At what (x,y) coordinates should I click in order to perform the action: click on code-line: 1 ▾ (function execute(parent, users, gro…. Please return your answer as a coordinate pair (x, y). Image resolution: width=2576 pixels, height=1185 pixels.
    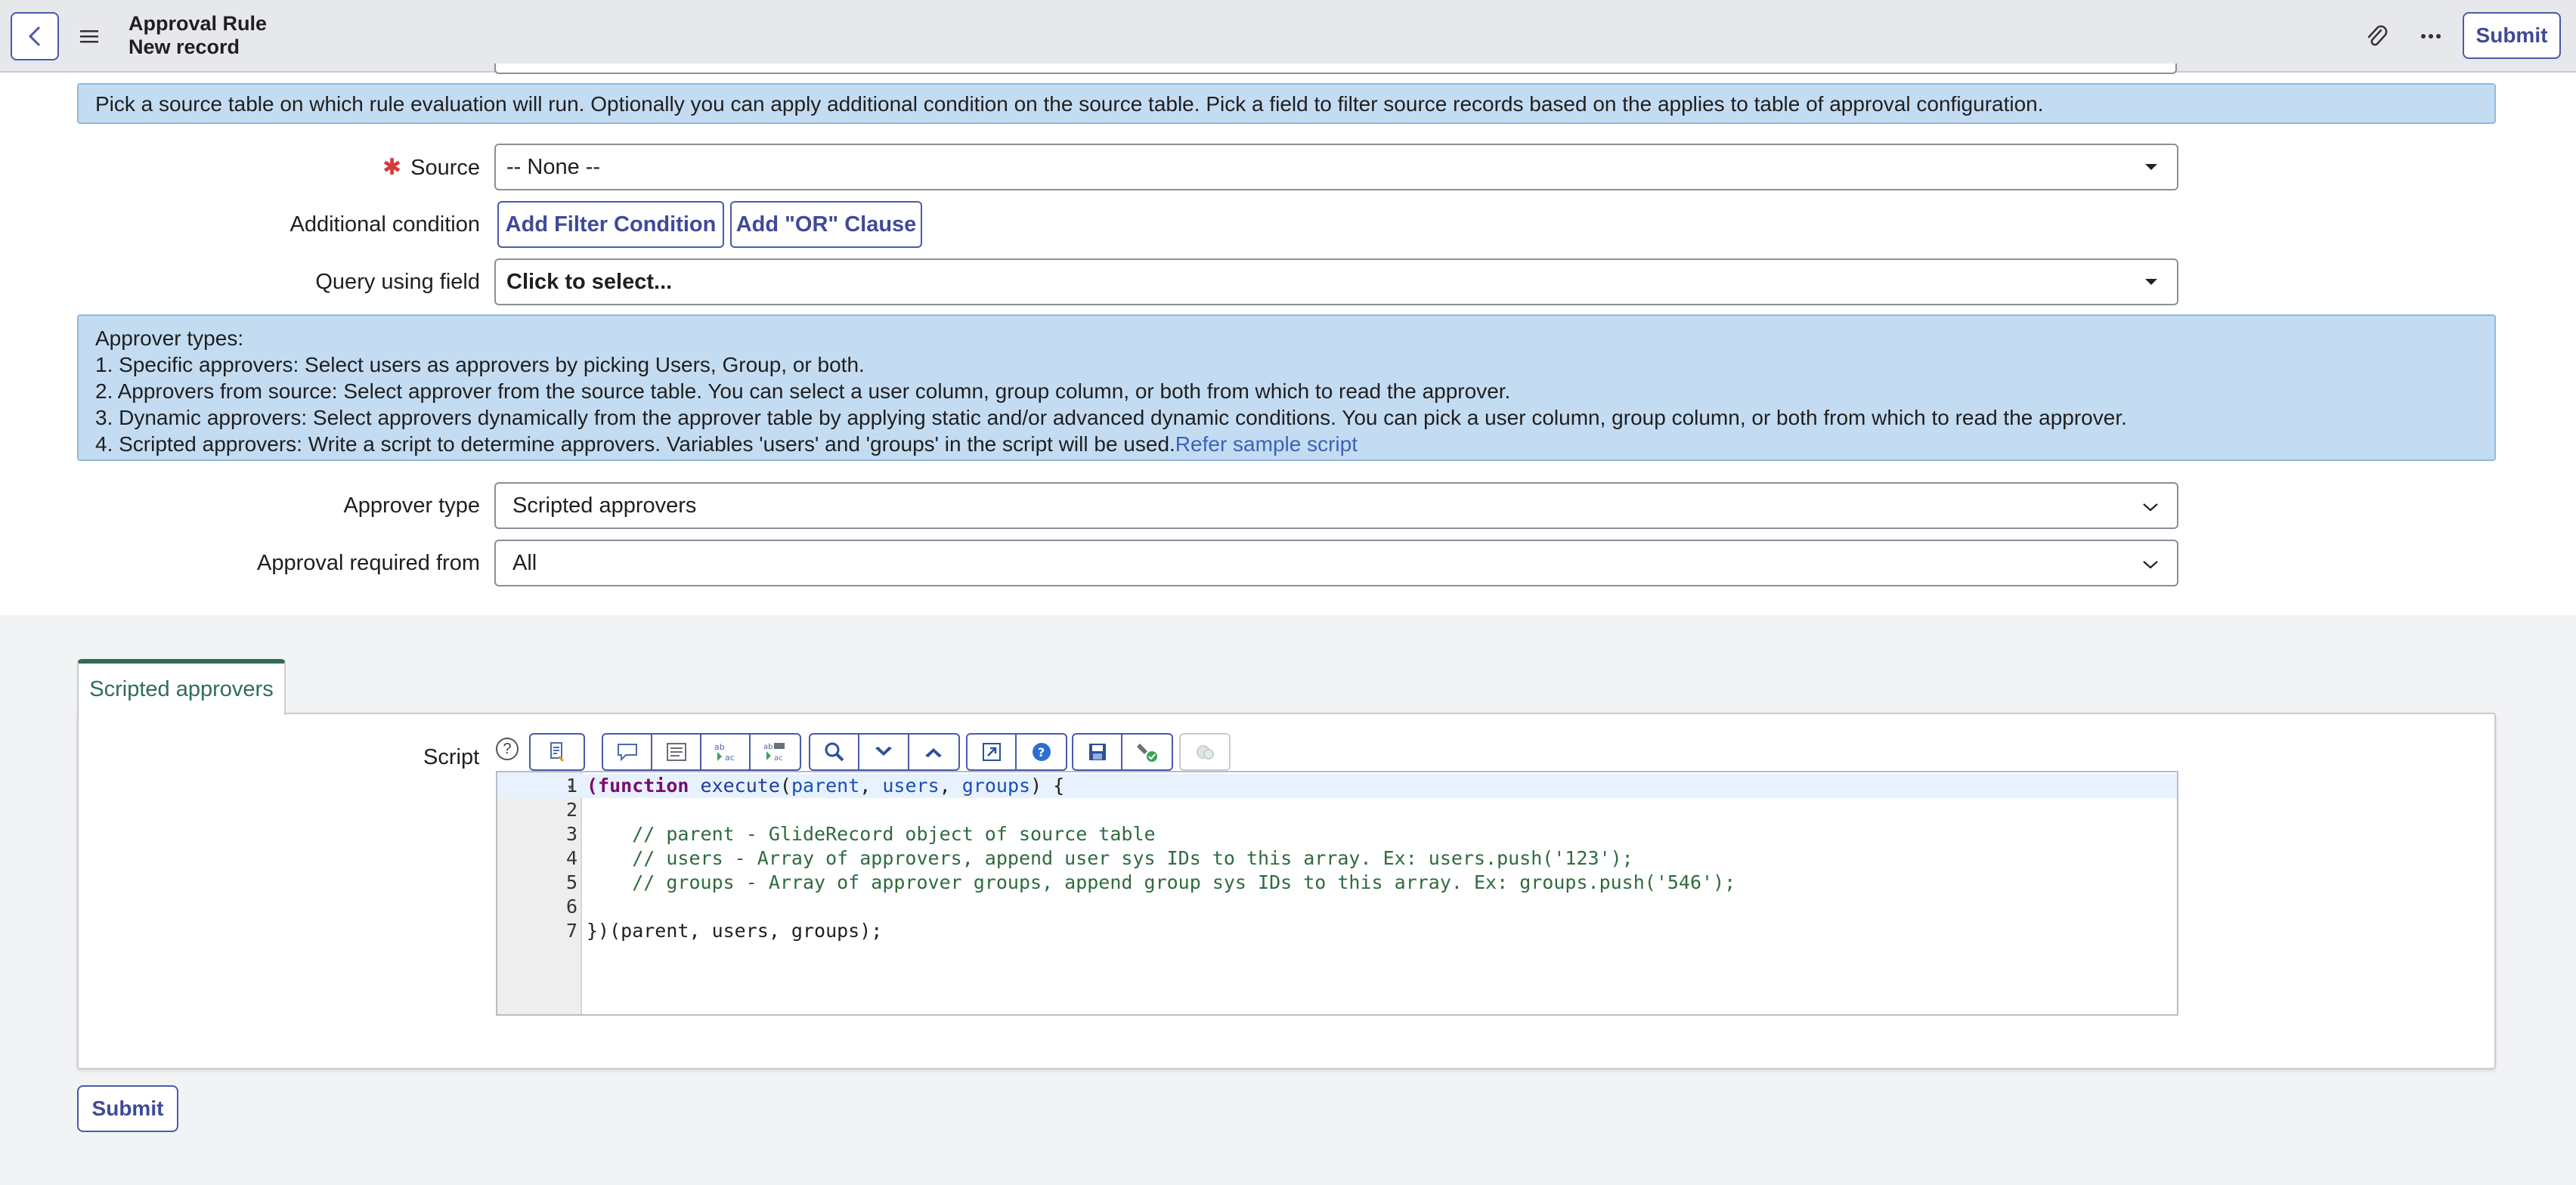
    Looking at the image, I should click on (1337, 786).